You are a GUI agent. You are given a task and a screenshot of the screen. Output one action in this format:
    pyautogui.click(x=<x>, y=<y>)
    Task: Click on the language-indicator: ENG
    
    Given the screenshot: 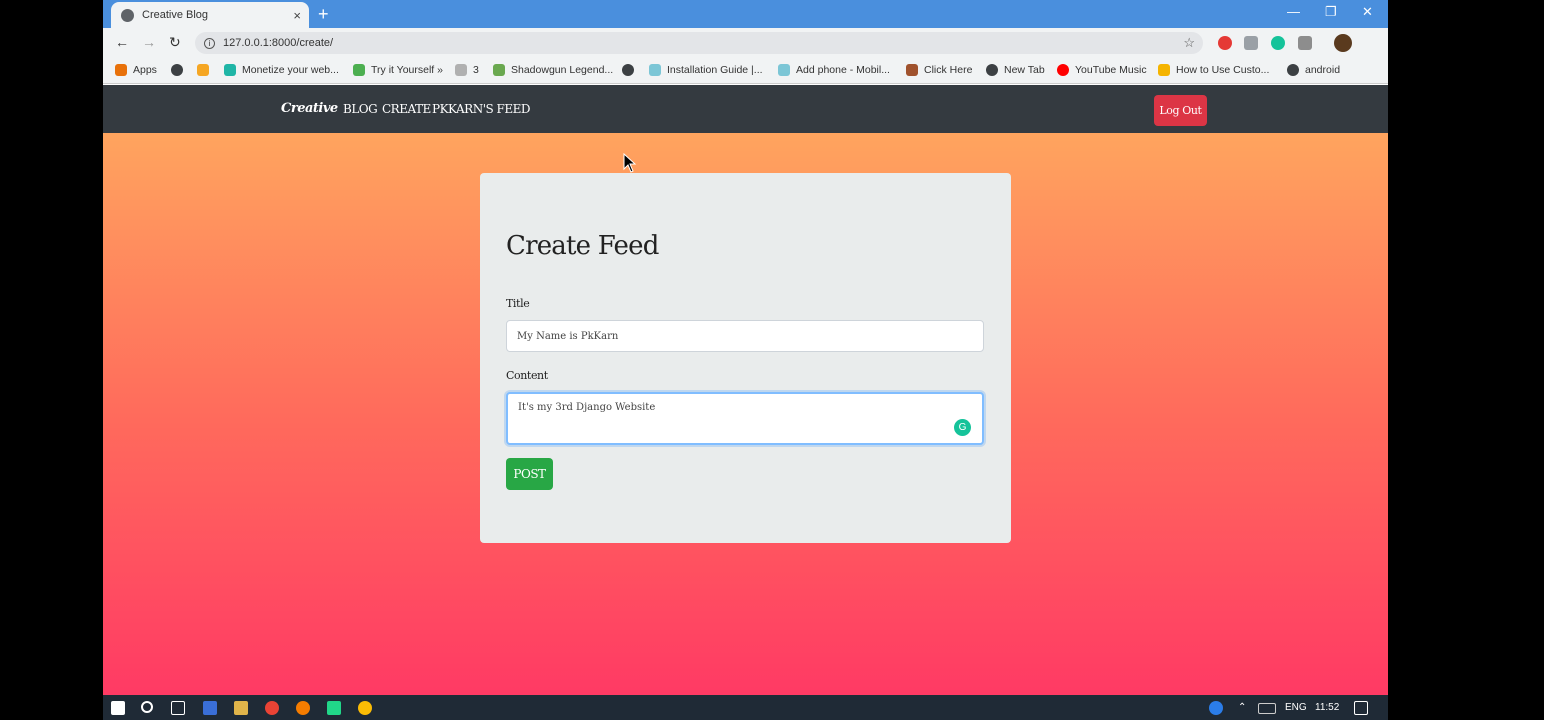 What is the action you would take?
    pyautogui.click(x=1296, y=707)
    